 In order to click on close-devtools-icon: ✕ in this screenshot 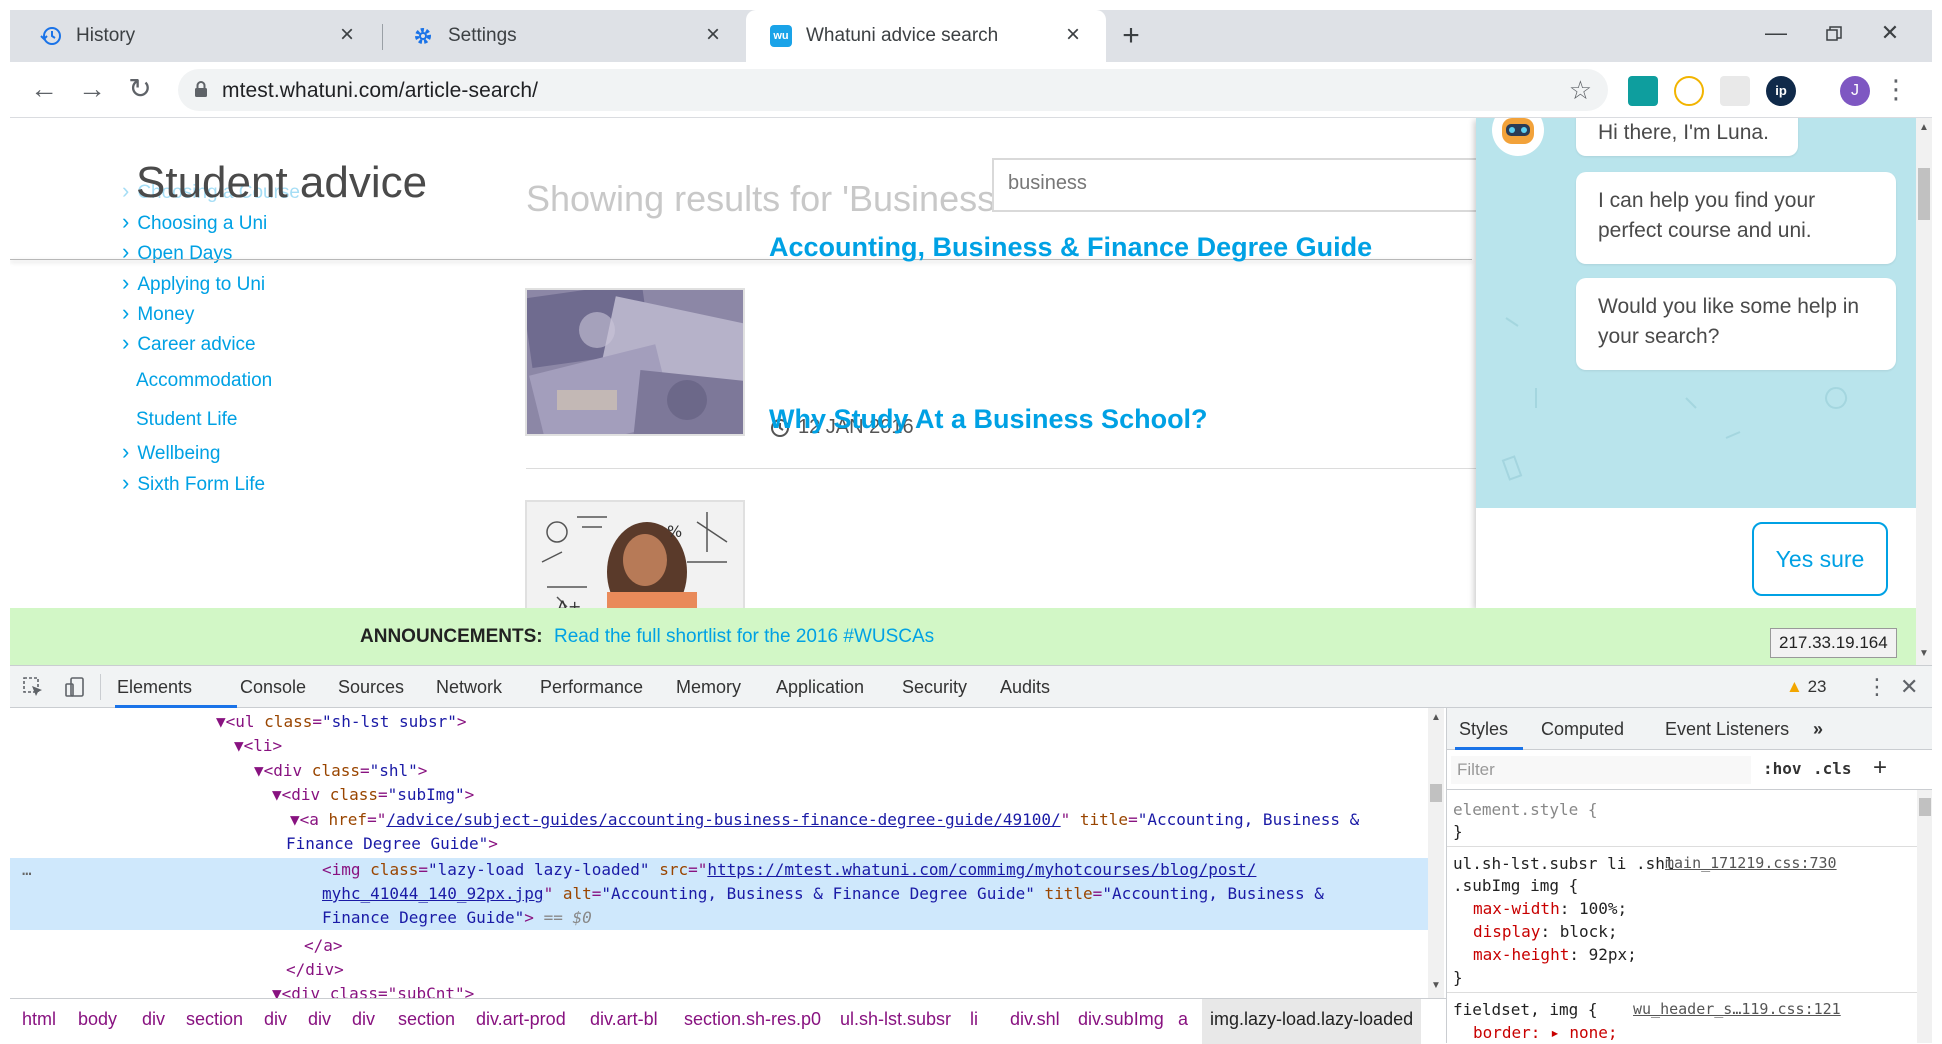, I will do `click(1909, 687)`.